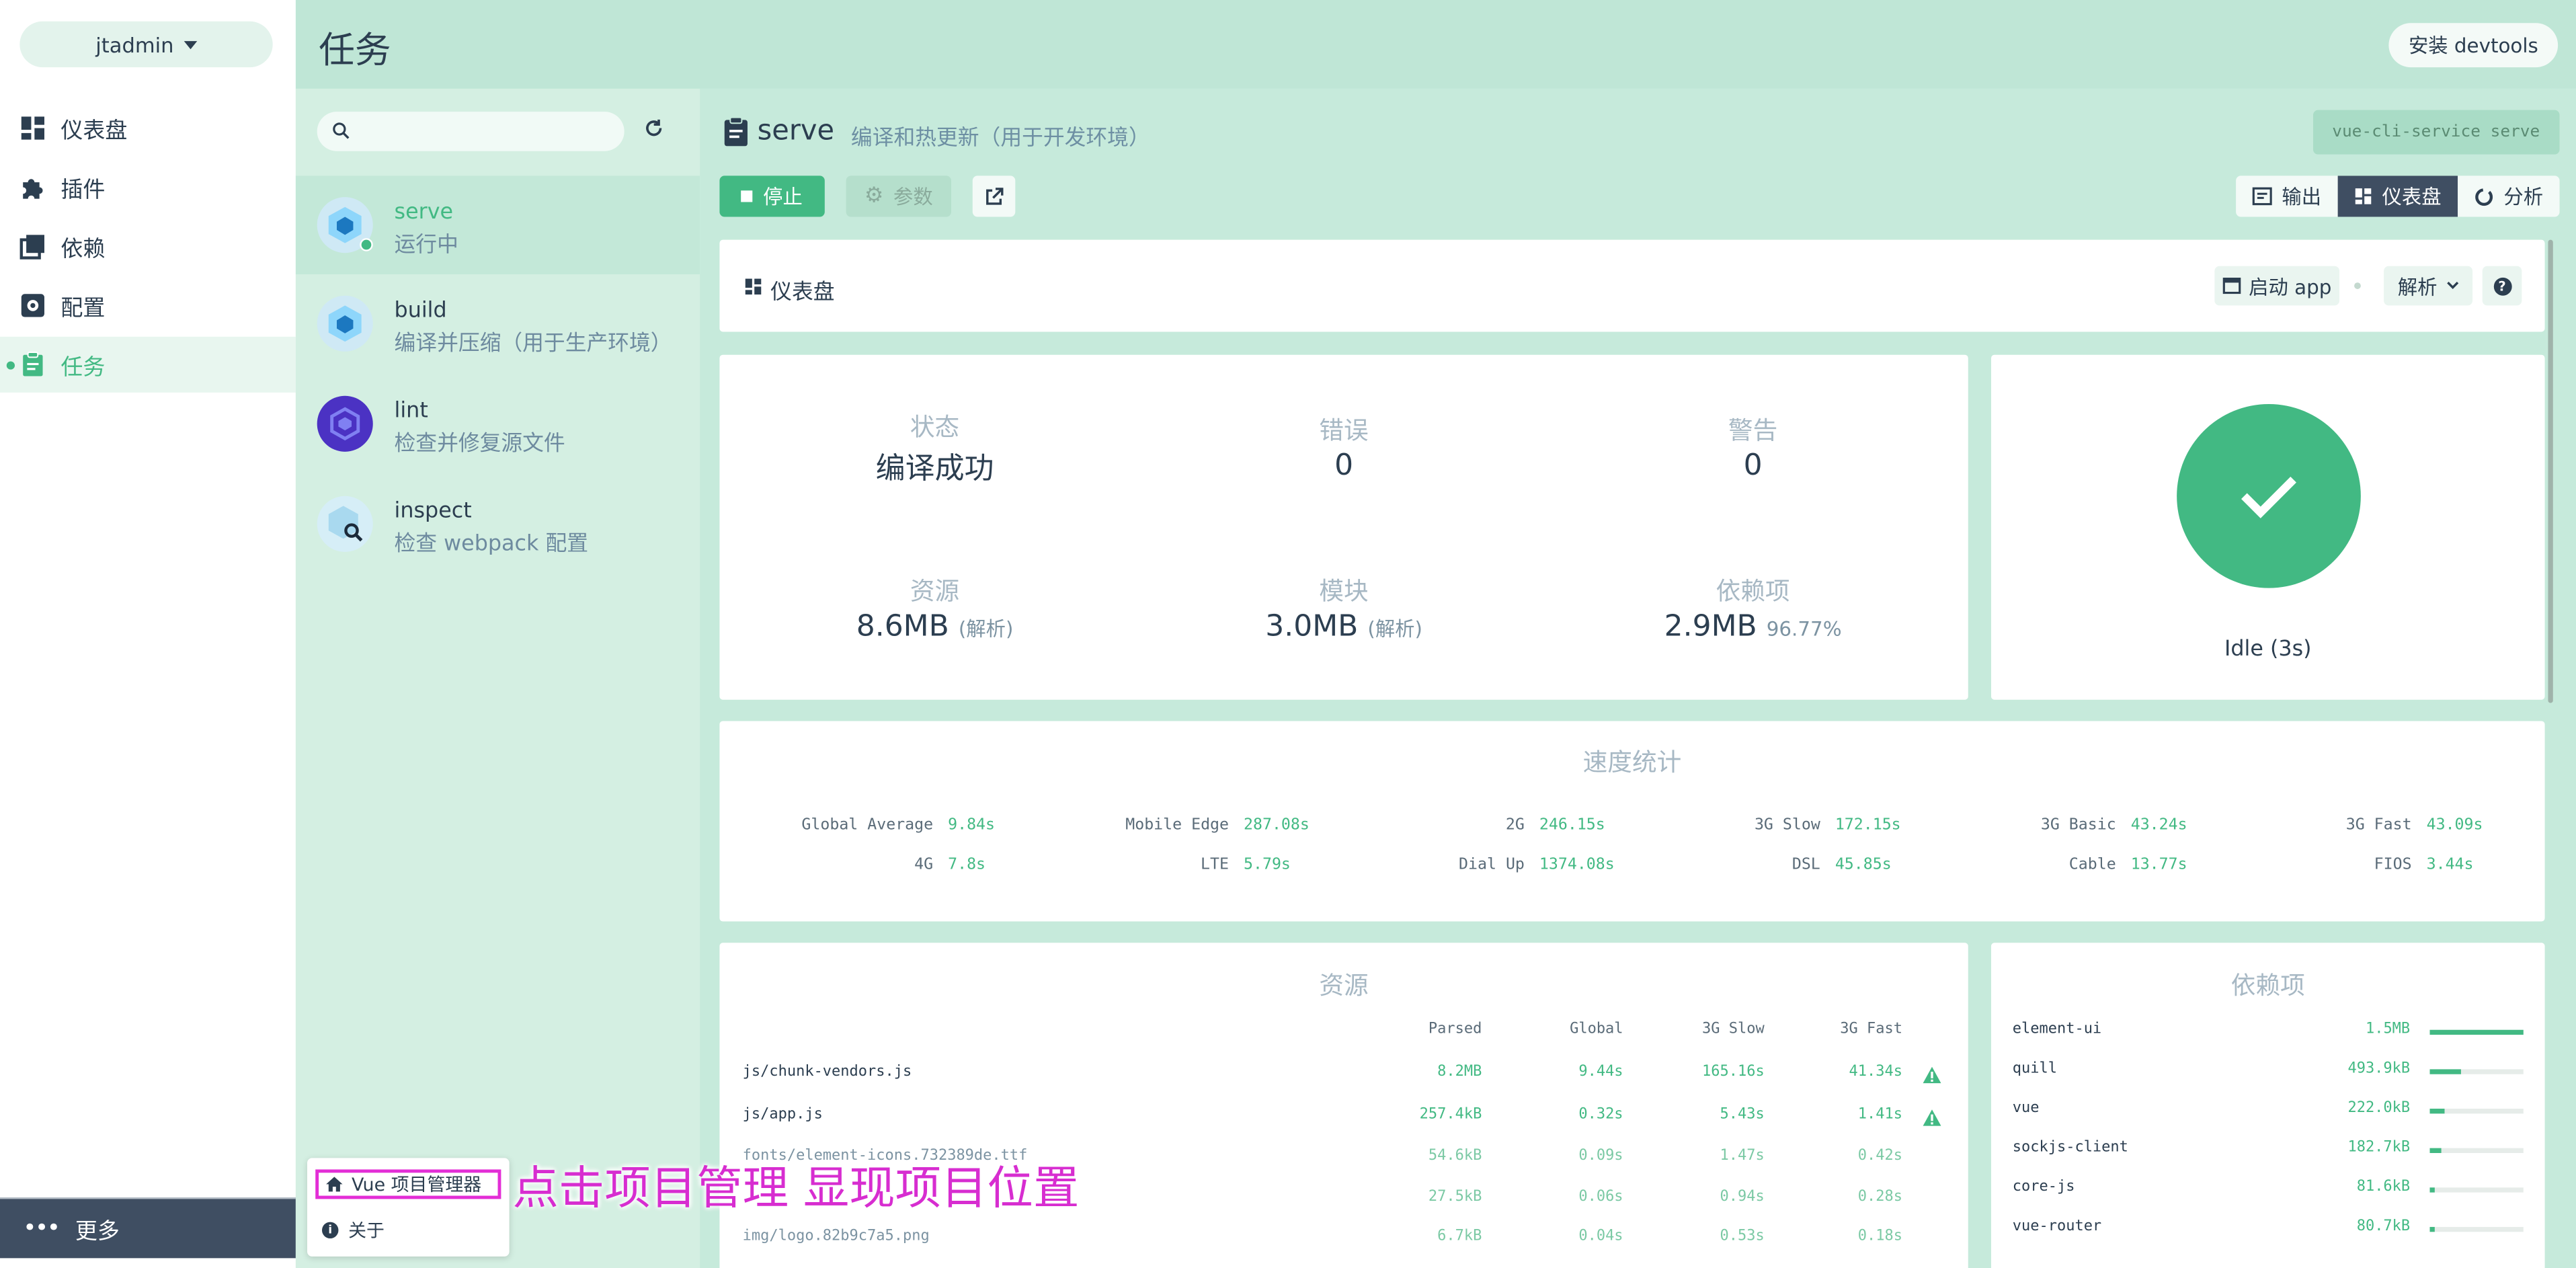  Describe the element at coordinates (2476, 1071) in the screenshot. I see `dependency-size-bar` at that location.